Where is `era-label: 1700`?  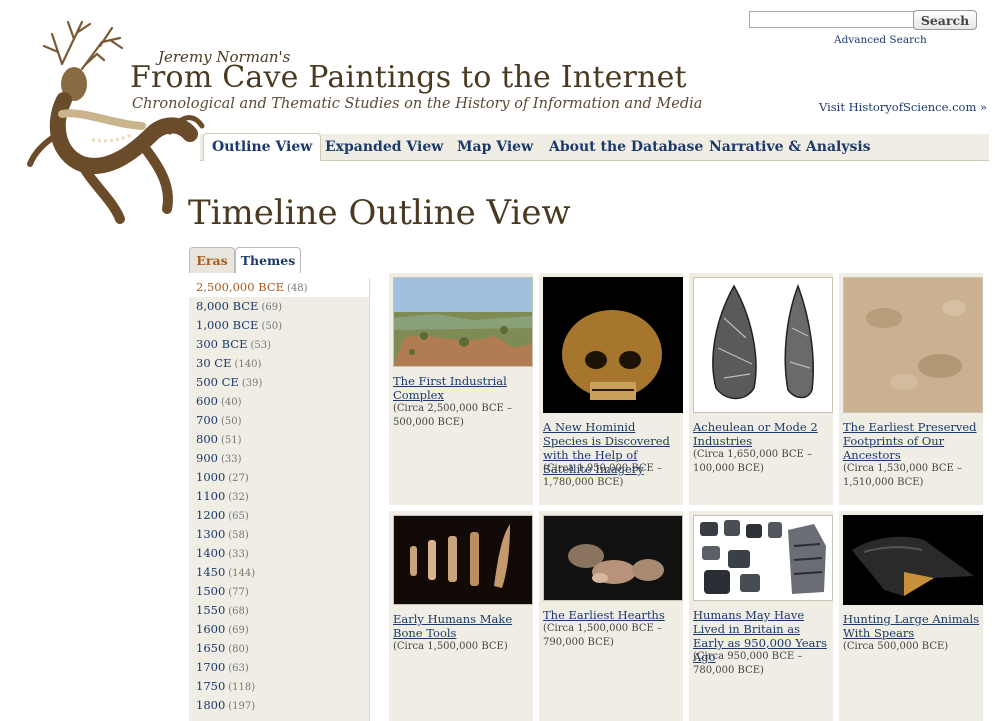 era-label: 1700 is located at coordinates (211, 667).